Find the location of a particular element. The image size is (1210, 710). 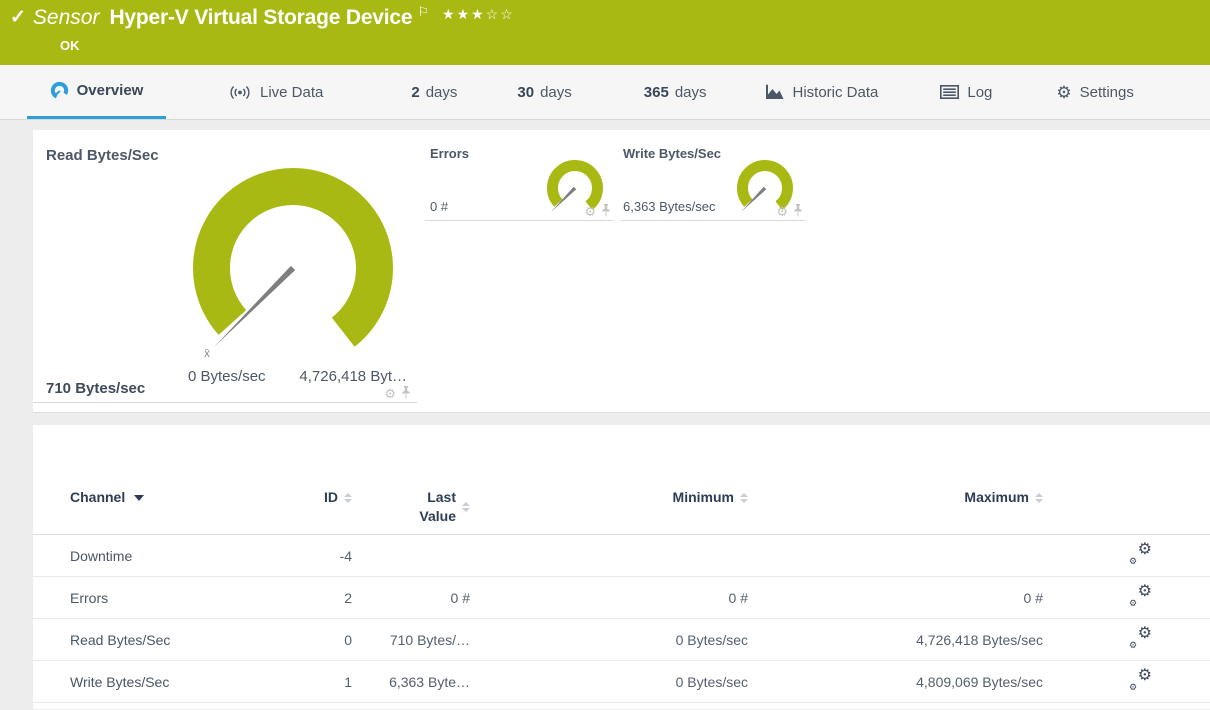

tab-2-days: 2 days is located at coordinates (434, 92).